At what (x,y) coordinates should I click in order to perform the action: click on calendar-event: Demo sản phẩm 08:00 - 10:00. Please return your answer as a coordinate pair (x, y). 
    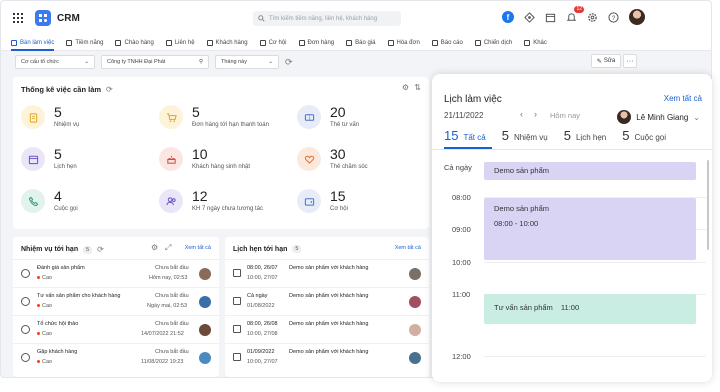
    Looking at the image, I should click on (590, 229).